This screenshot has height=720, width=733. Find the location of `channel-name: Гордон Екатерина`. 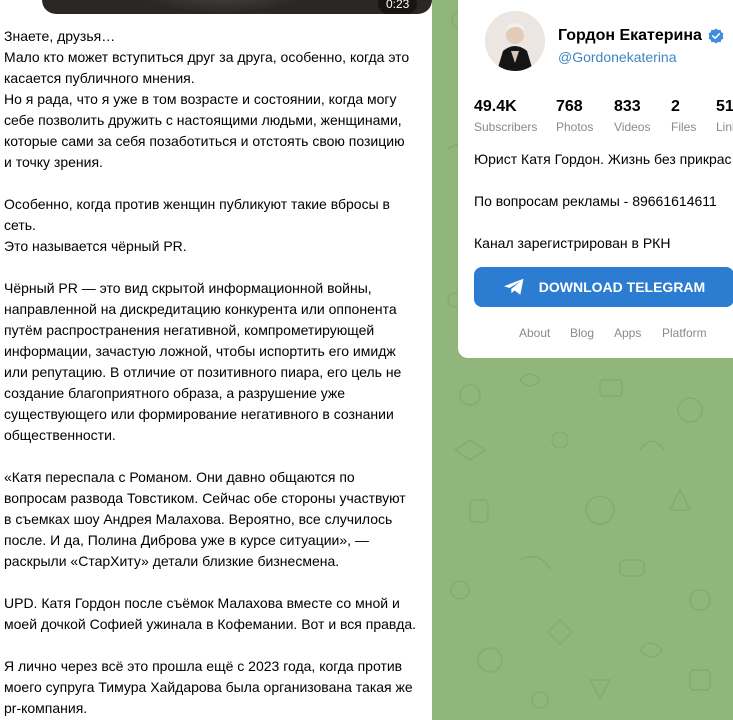

channel-name: Гордон Екатерина is located at coordinates (641, 36).